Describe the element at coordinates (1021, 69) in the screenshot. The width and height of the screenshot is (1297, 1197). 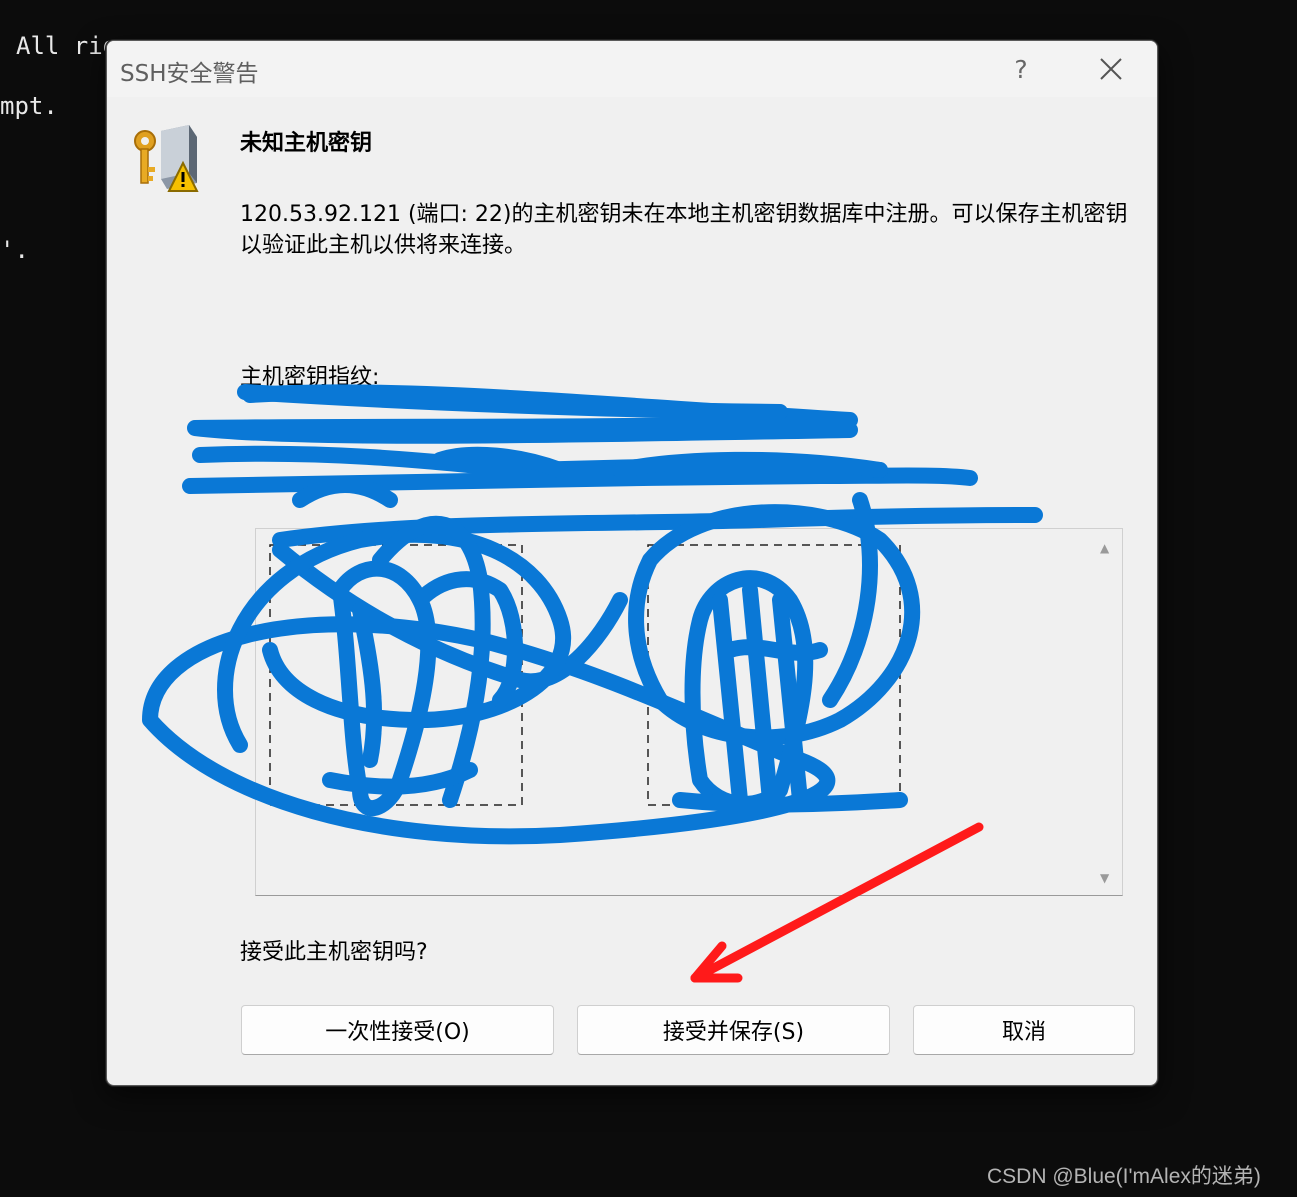
I see `help-button: ?` at that location.